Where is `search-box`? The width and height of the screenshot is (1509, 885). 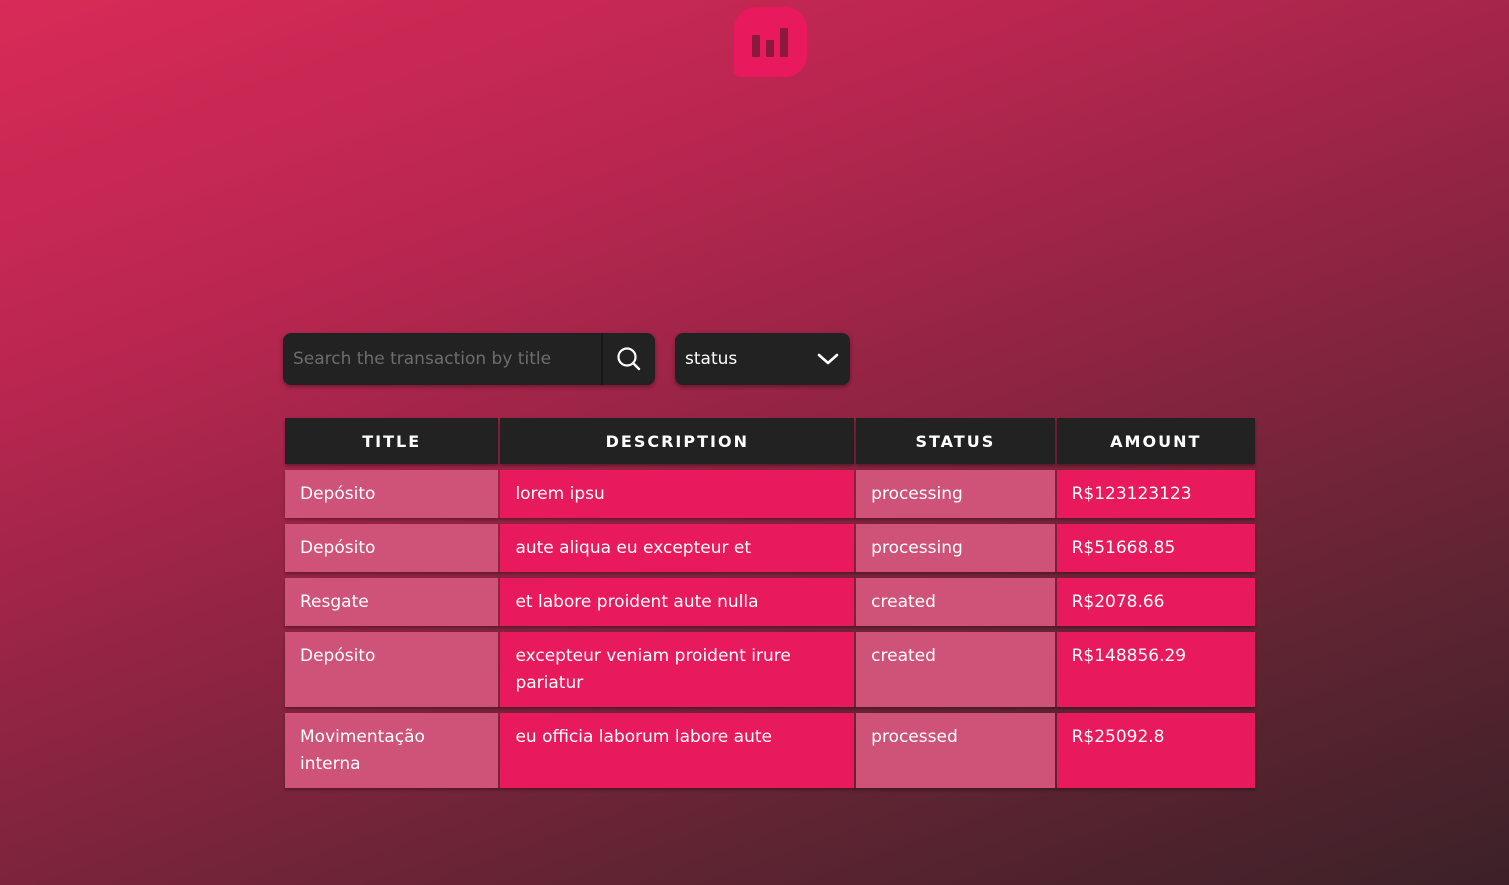 search-box is located at coordinates (469, 359).